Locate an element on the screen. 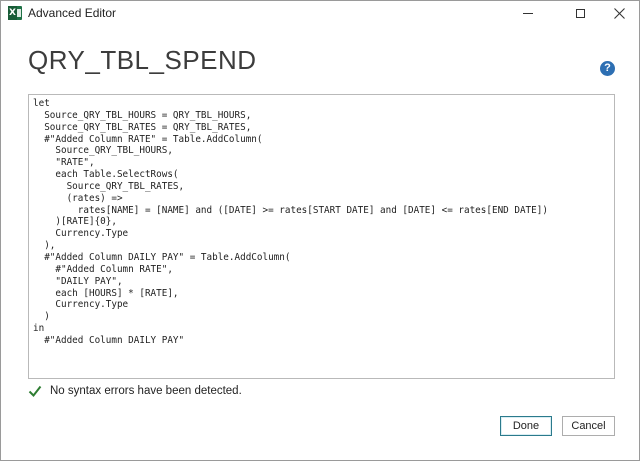  syntax-status: No syntax errors have been detected. is located at coordinates (135, 391).